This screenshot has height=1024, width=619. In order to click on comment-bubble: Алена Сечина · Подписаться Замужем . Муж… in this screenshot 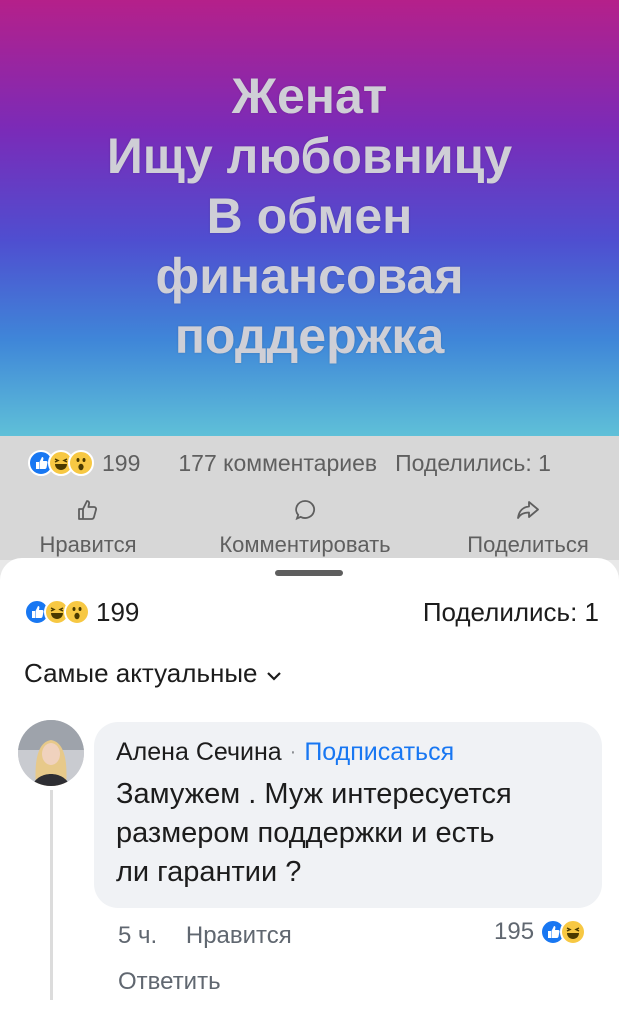, I will do `click(348, 815)`.